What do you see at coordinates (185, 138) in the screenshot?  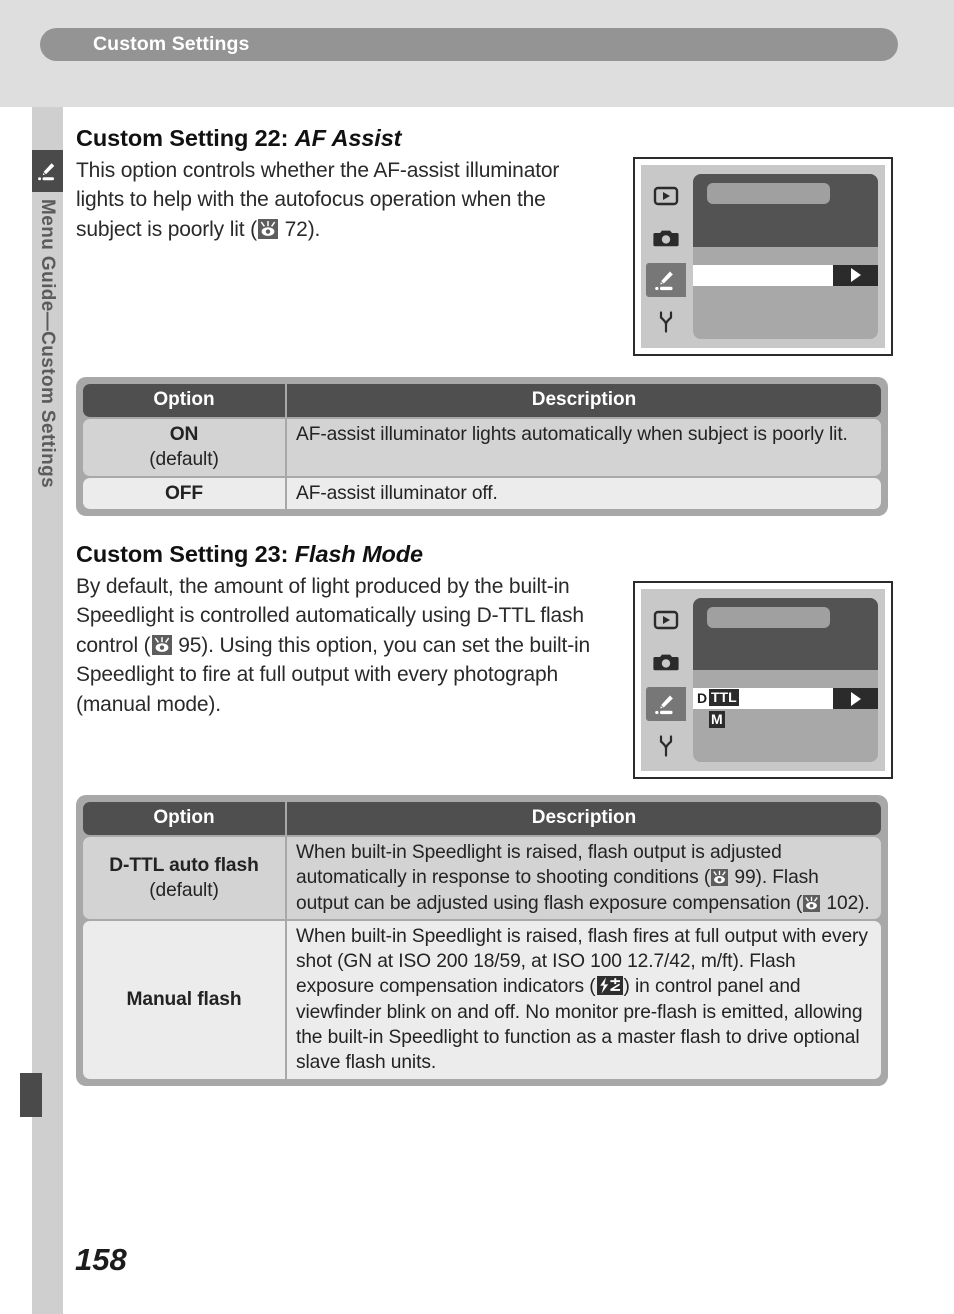 I see `cs22-title-prefix: Custom Setting 22:` at bounding box center [185, 138].